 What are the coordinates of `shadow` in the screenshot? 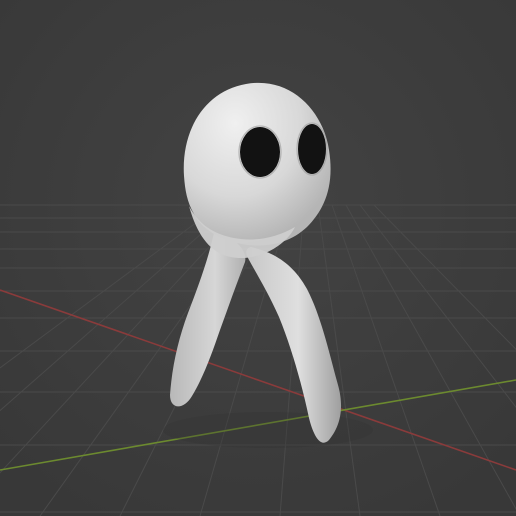 It's located at (268, 430).